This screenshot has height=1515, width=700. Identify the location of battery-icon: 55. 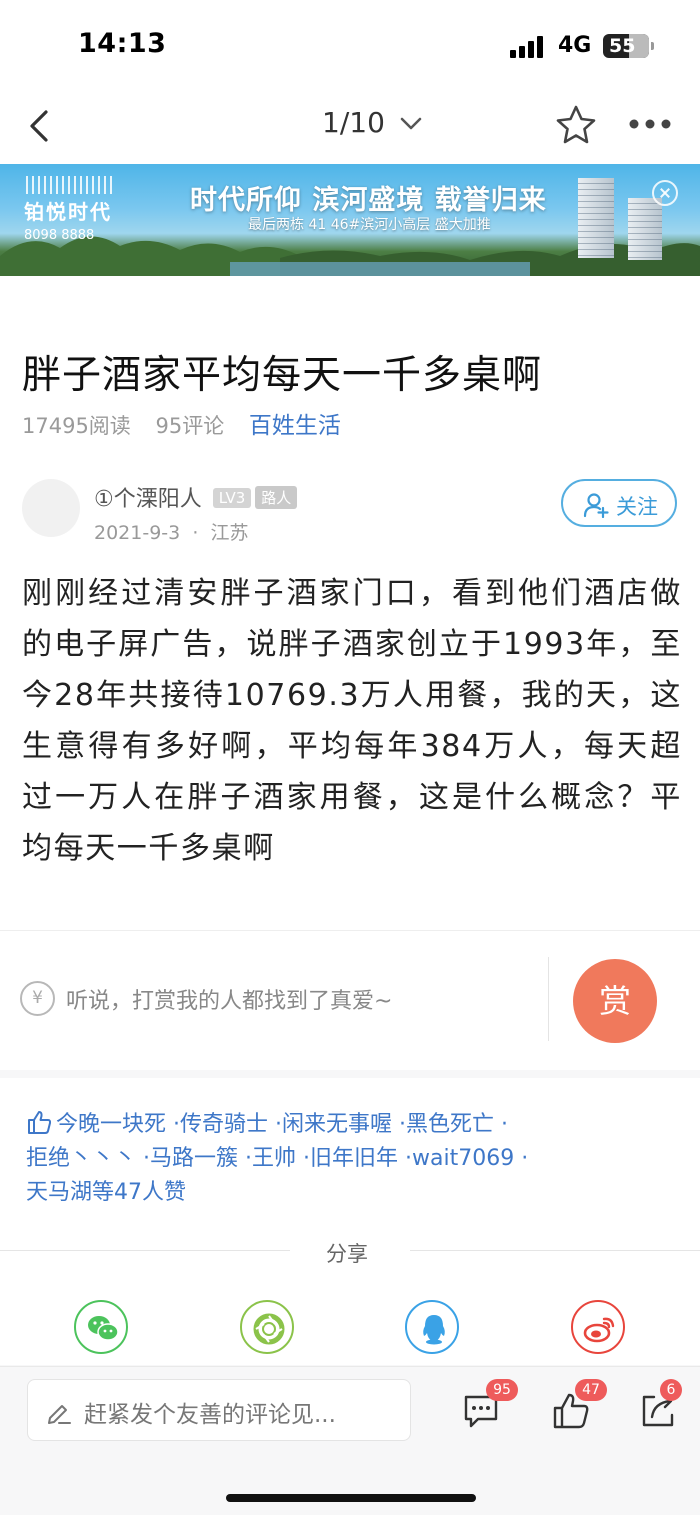
(628, 46).